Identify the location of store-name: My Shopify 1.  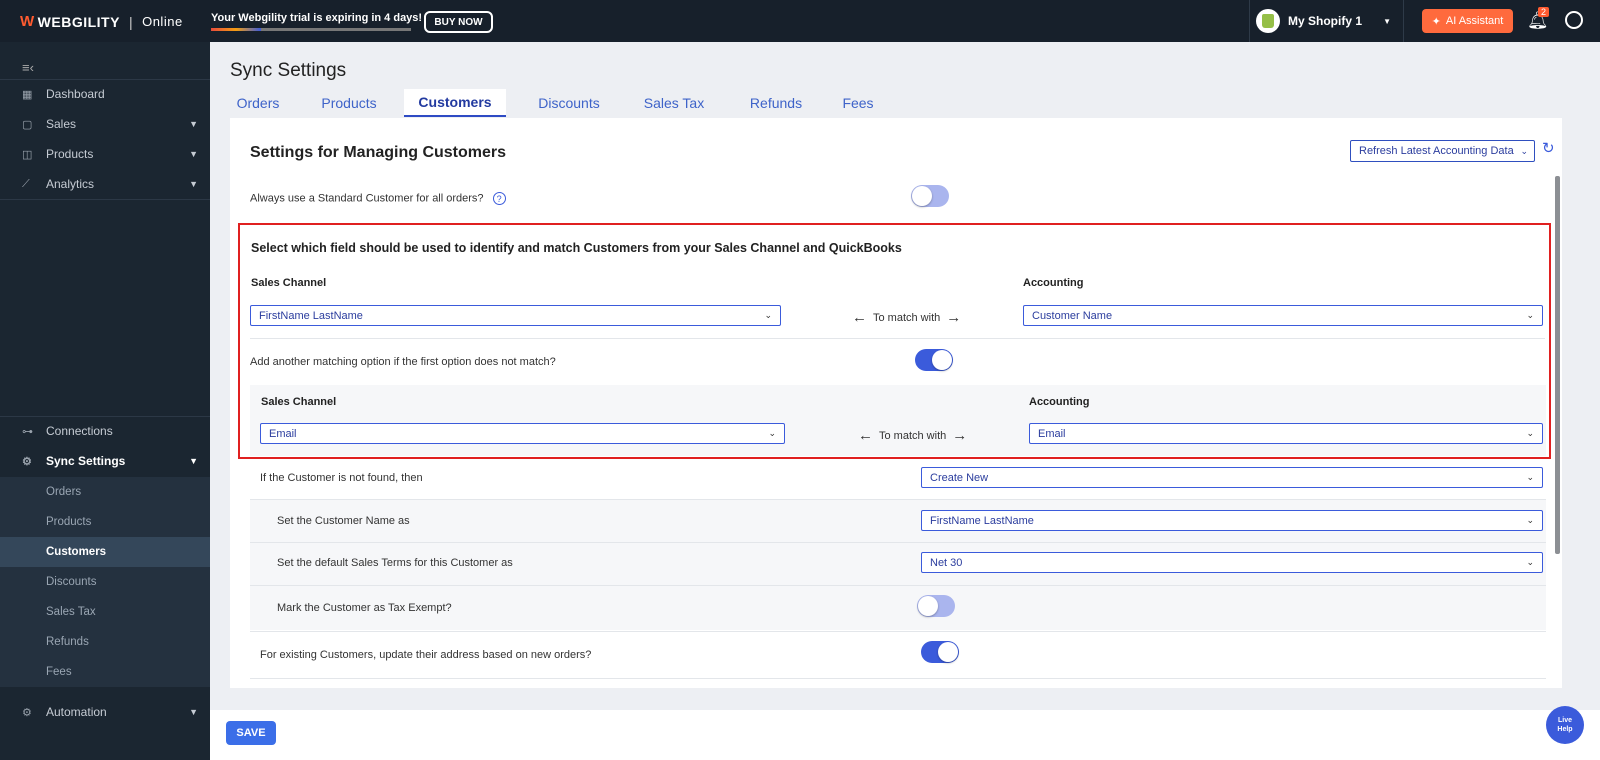
(1325, 21).